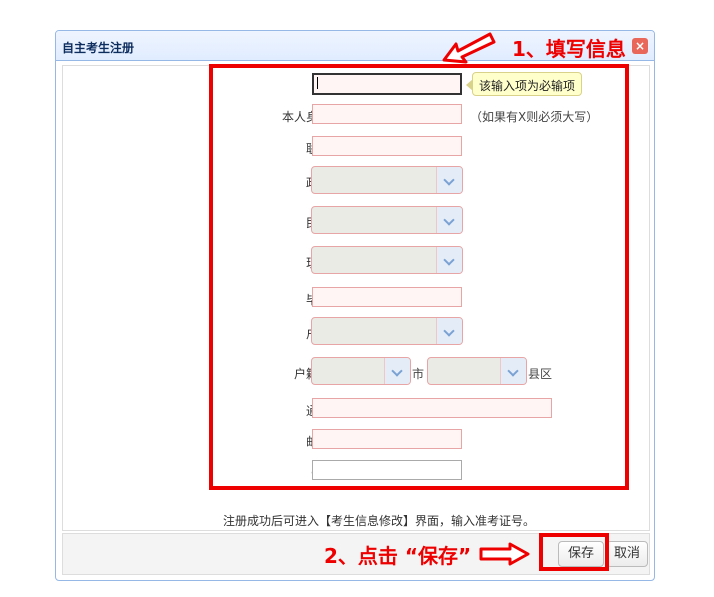  What do you see at coordinates (379, 521) in the screenshot?
I see `registration-note: 注册成功后可进入【考生信息修改】界面，输入准考证号。` at bounding box center [379, 521].